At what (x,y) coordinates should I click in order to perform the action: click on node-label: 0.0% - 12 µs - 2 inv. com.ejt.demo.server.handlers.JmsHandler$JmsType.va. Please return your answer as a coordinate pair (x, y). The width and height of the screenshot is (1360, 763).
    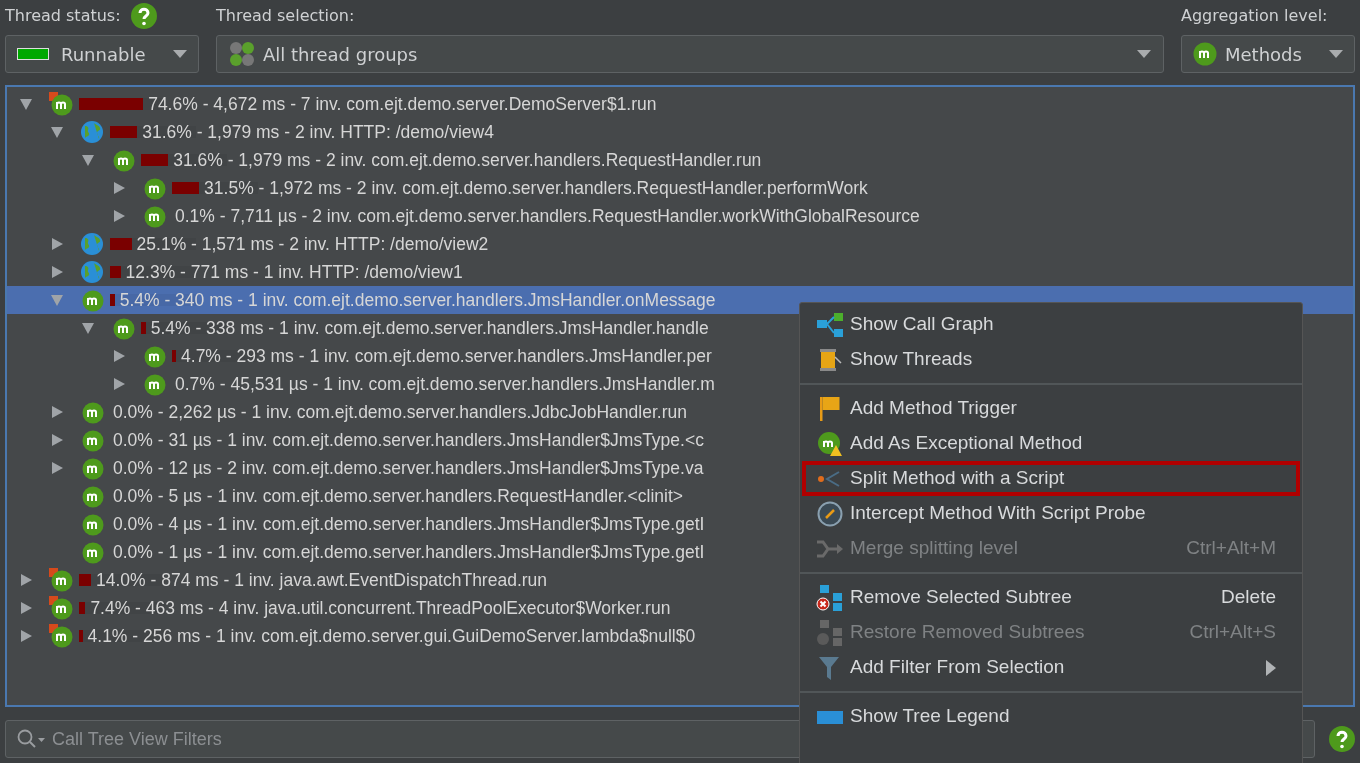
    Looking at the image, I should click on (408, 468).